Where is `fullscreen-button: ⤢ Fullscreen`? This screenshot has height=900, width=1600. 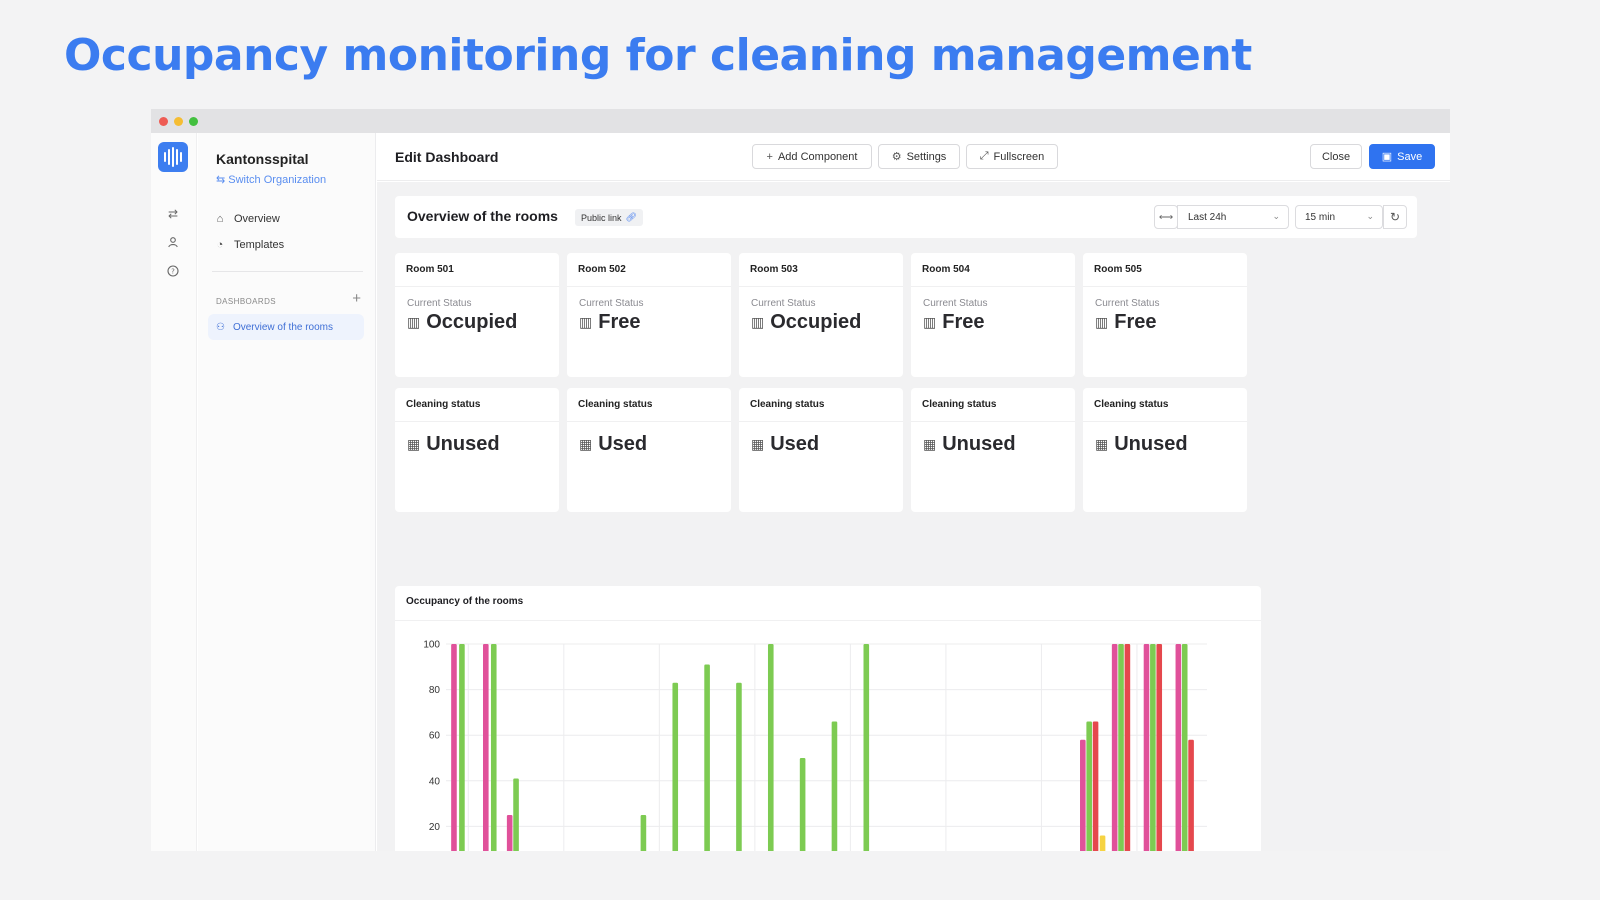
fullscreen-button: ⤢ Fullscreen is located at coordinates (1012, 156).